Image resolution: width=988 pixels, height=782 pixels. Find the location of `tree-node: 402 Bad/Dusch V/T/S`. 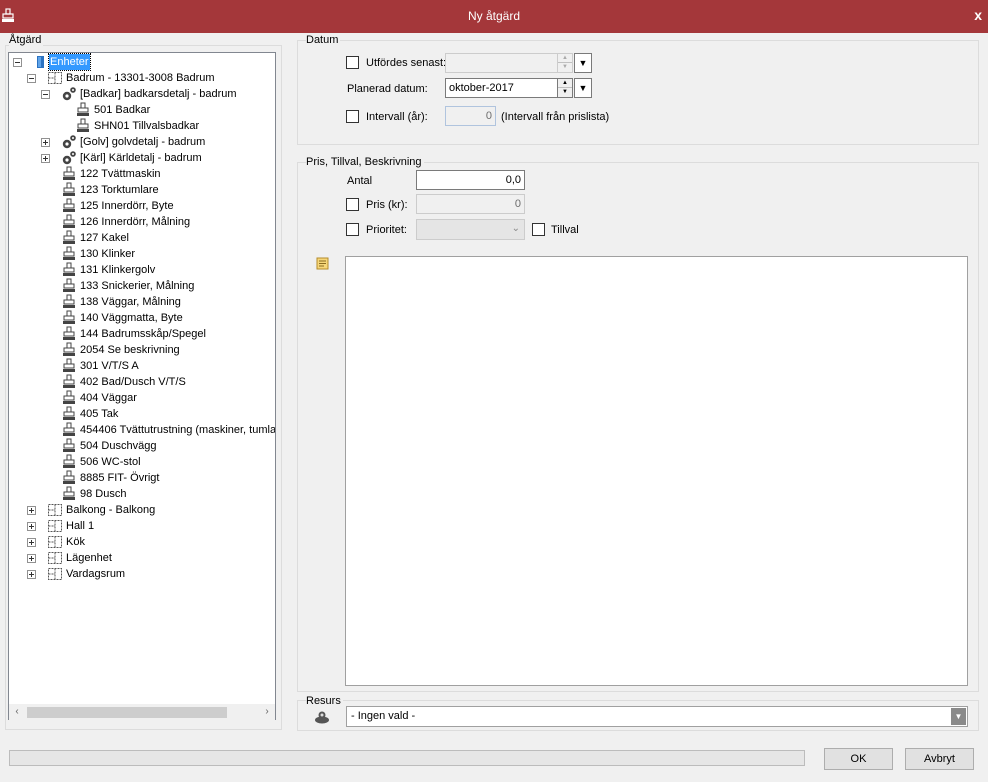

tree-node: 402 Bad/Dusch V/T/S is located at coordinates (142, 382).